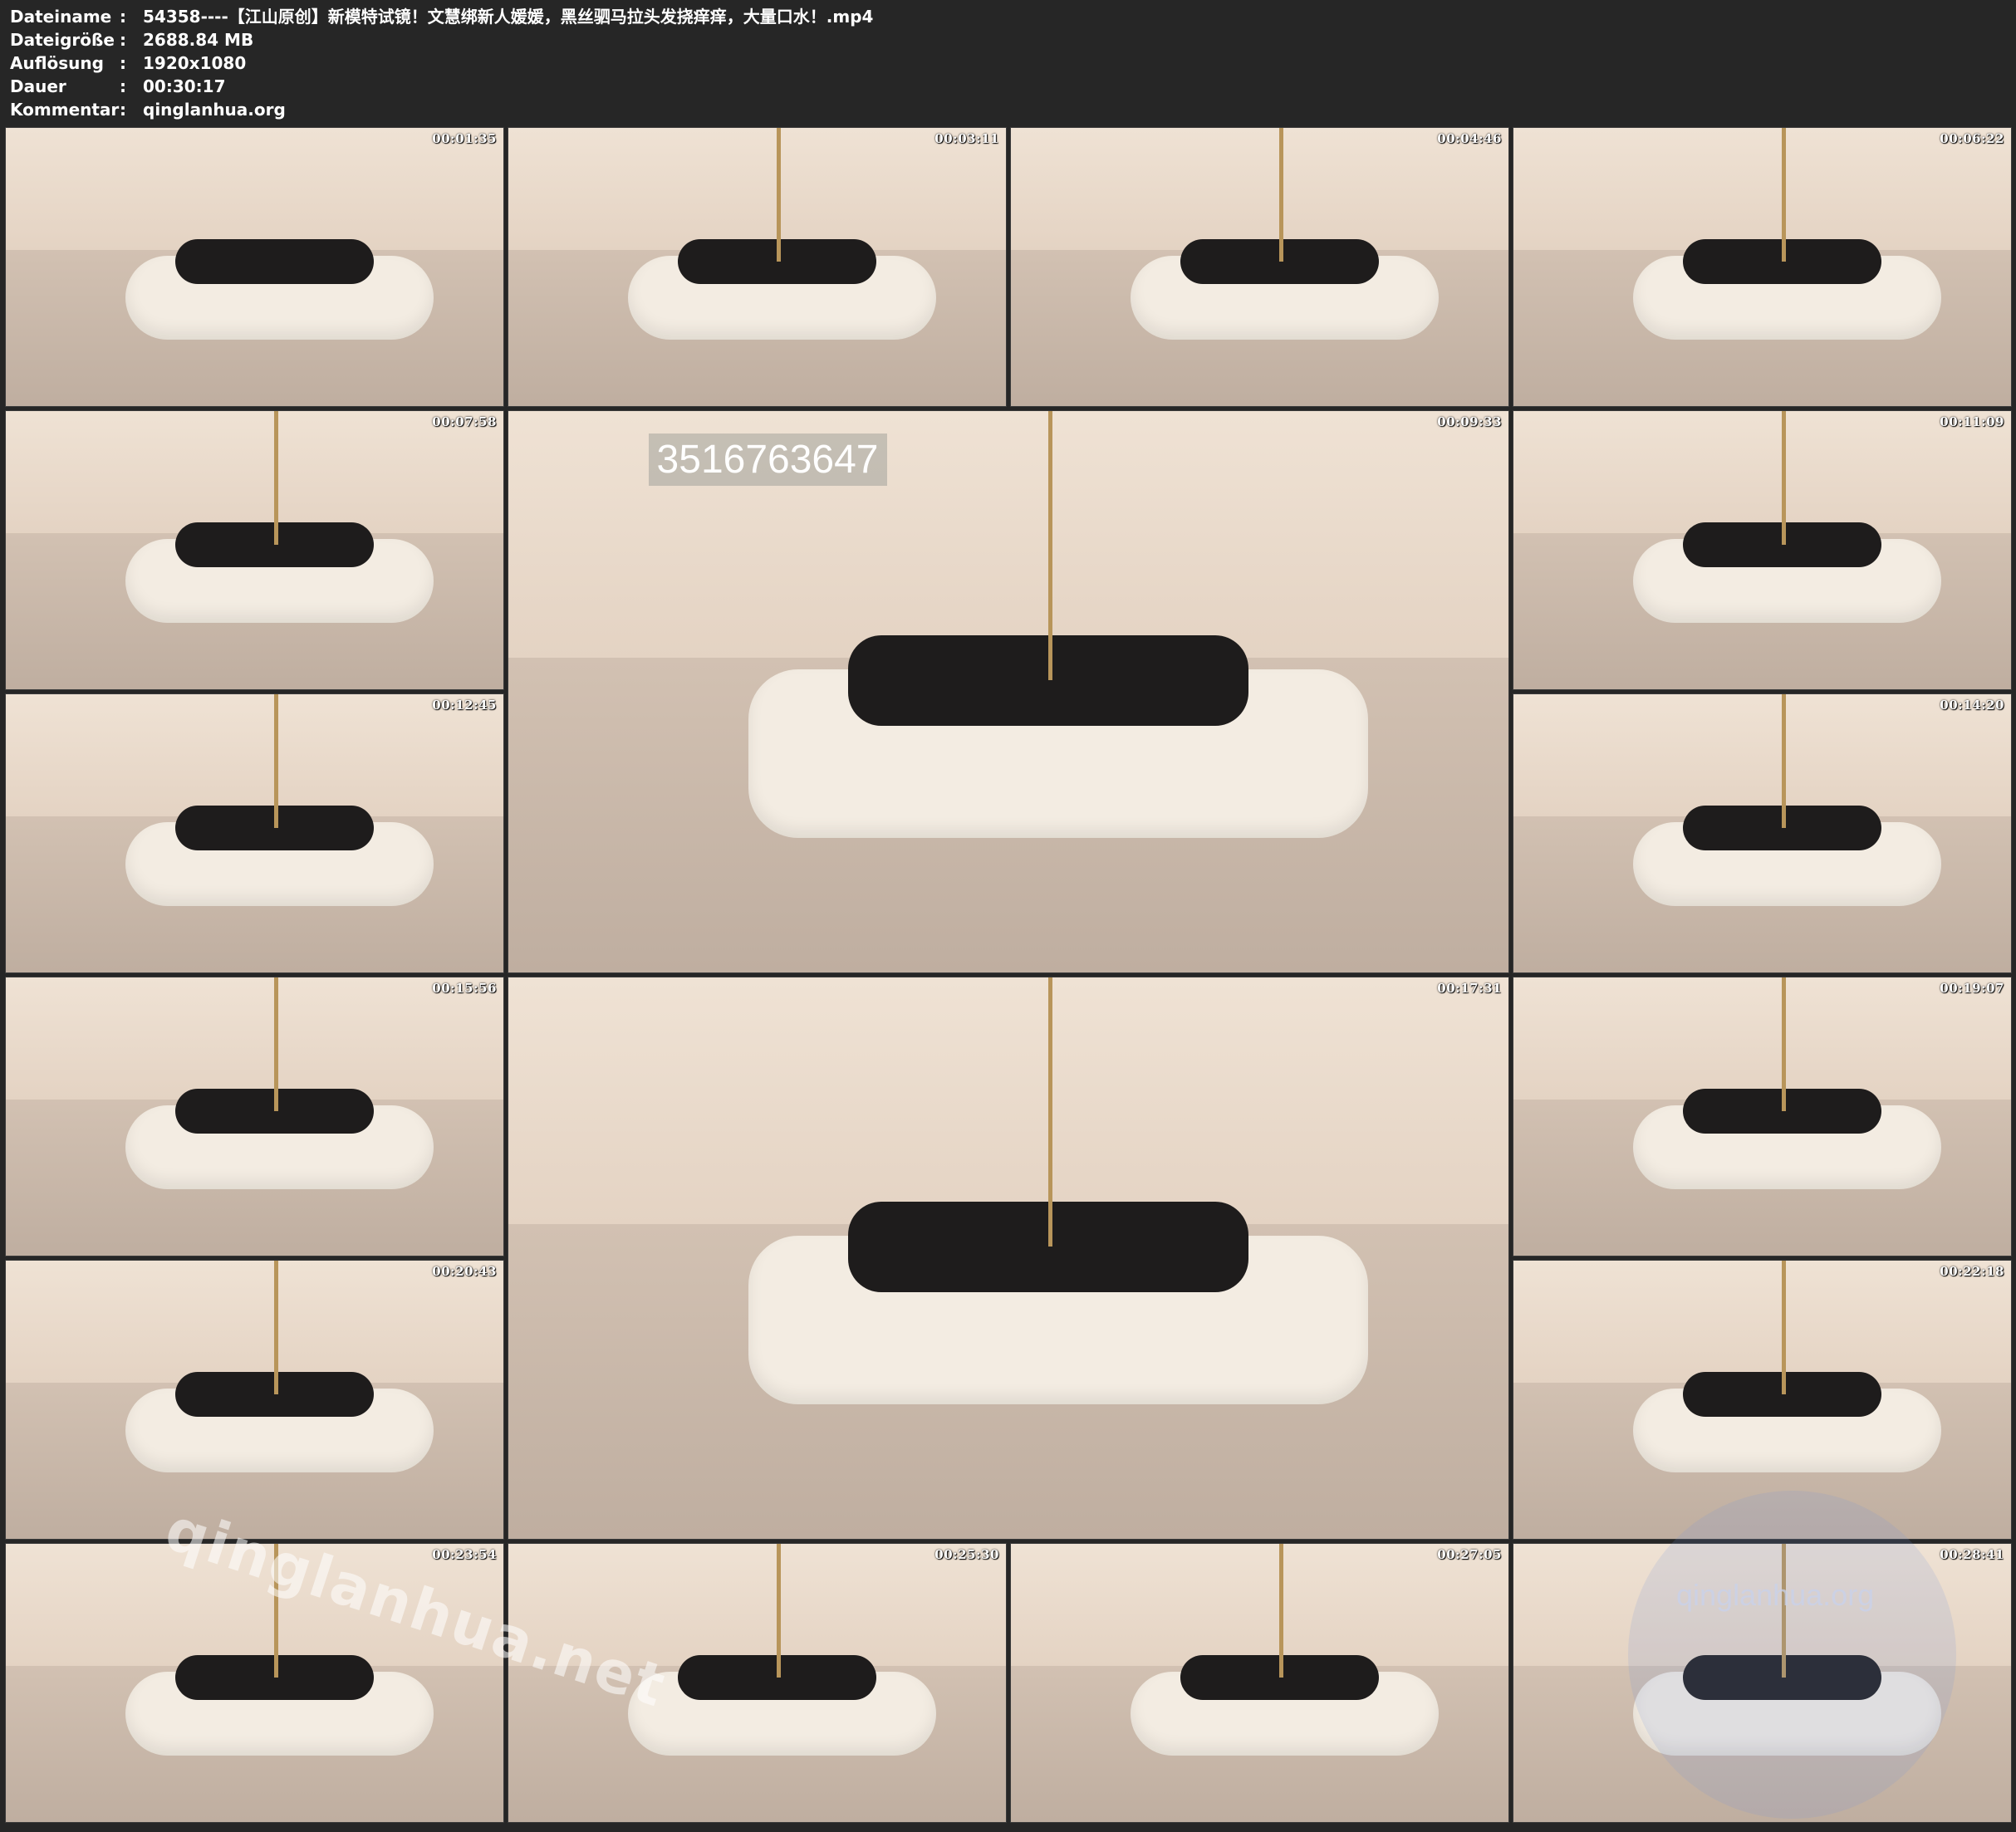  Describe the element at coordinates (214, 110) in the screenshot. I see `info-value: qinglanhua.org` at that location.